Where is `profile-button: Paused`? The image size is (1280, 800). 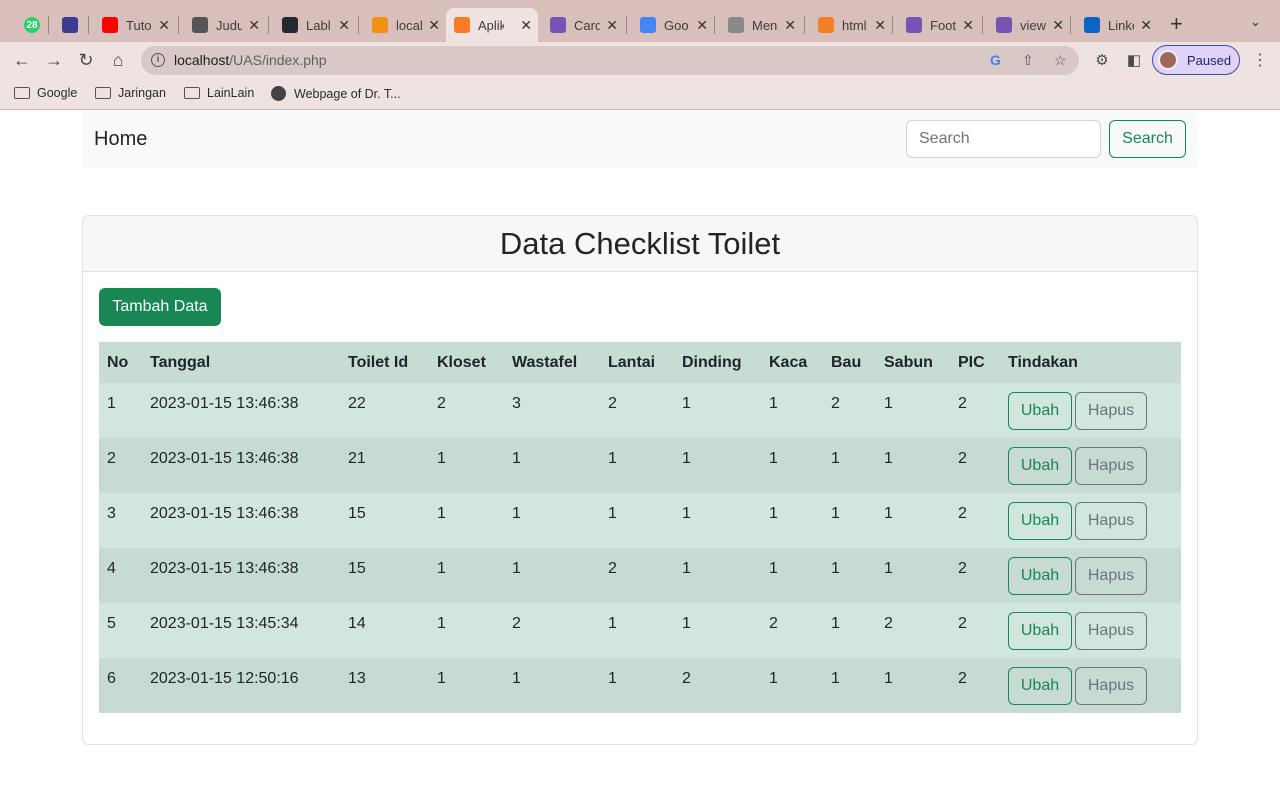 profile-button: Paused is located at coordinates (1196, 60).